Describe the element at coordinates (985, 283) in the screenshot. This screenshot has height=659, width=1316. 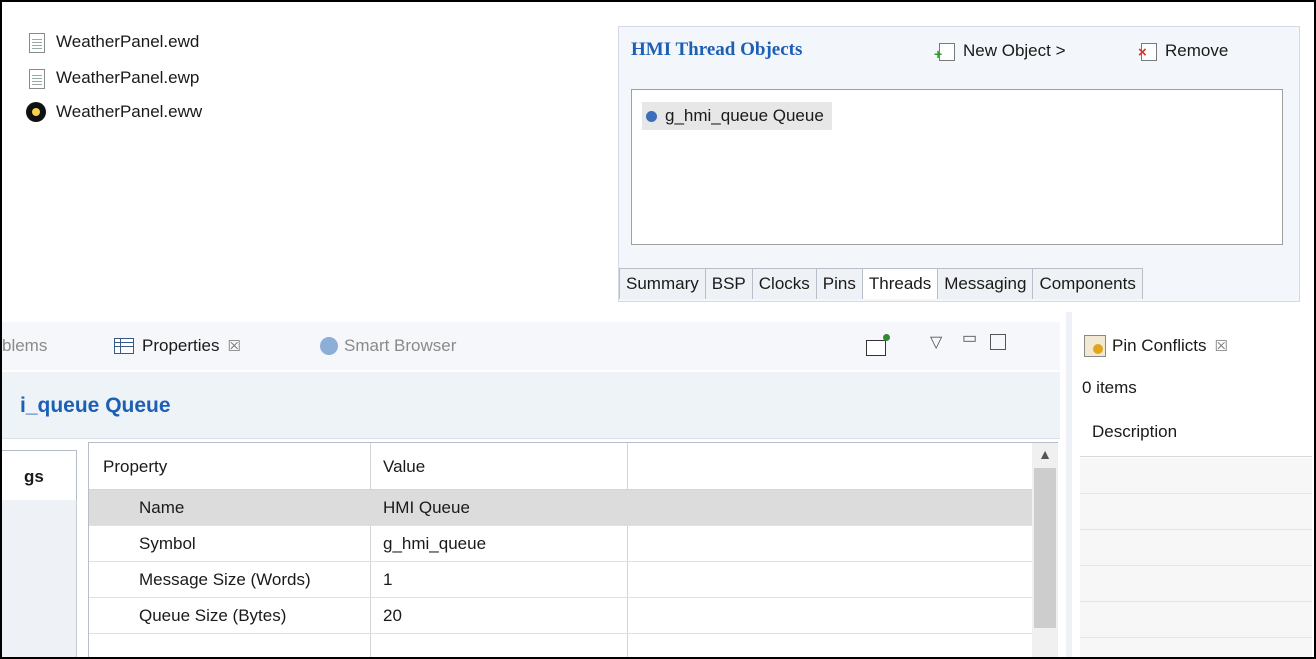
I see `tab-messaging: Messaging` at that location.